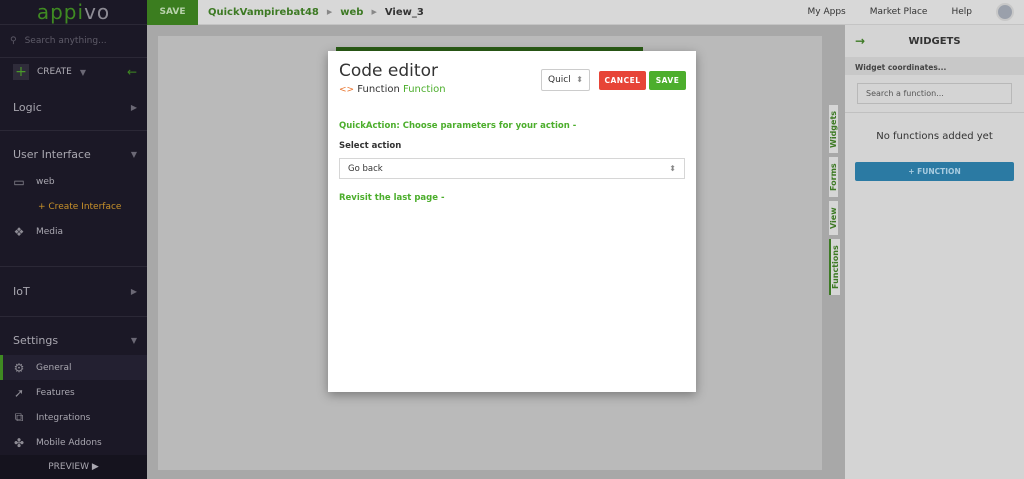  I want to click on panel-title: WIDGETS, so click(934, 41).